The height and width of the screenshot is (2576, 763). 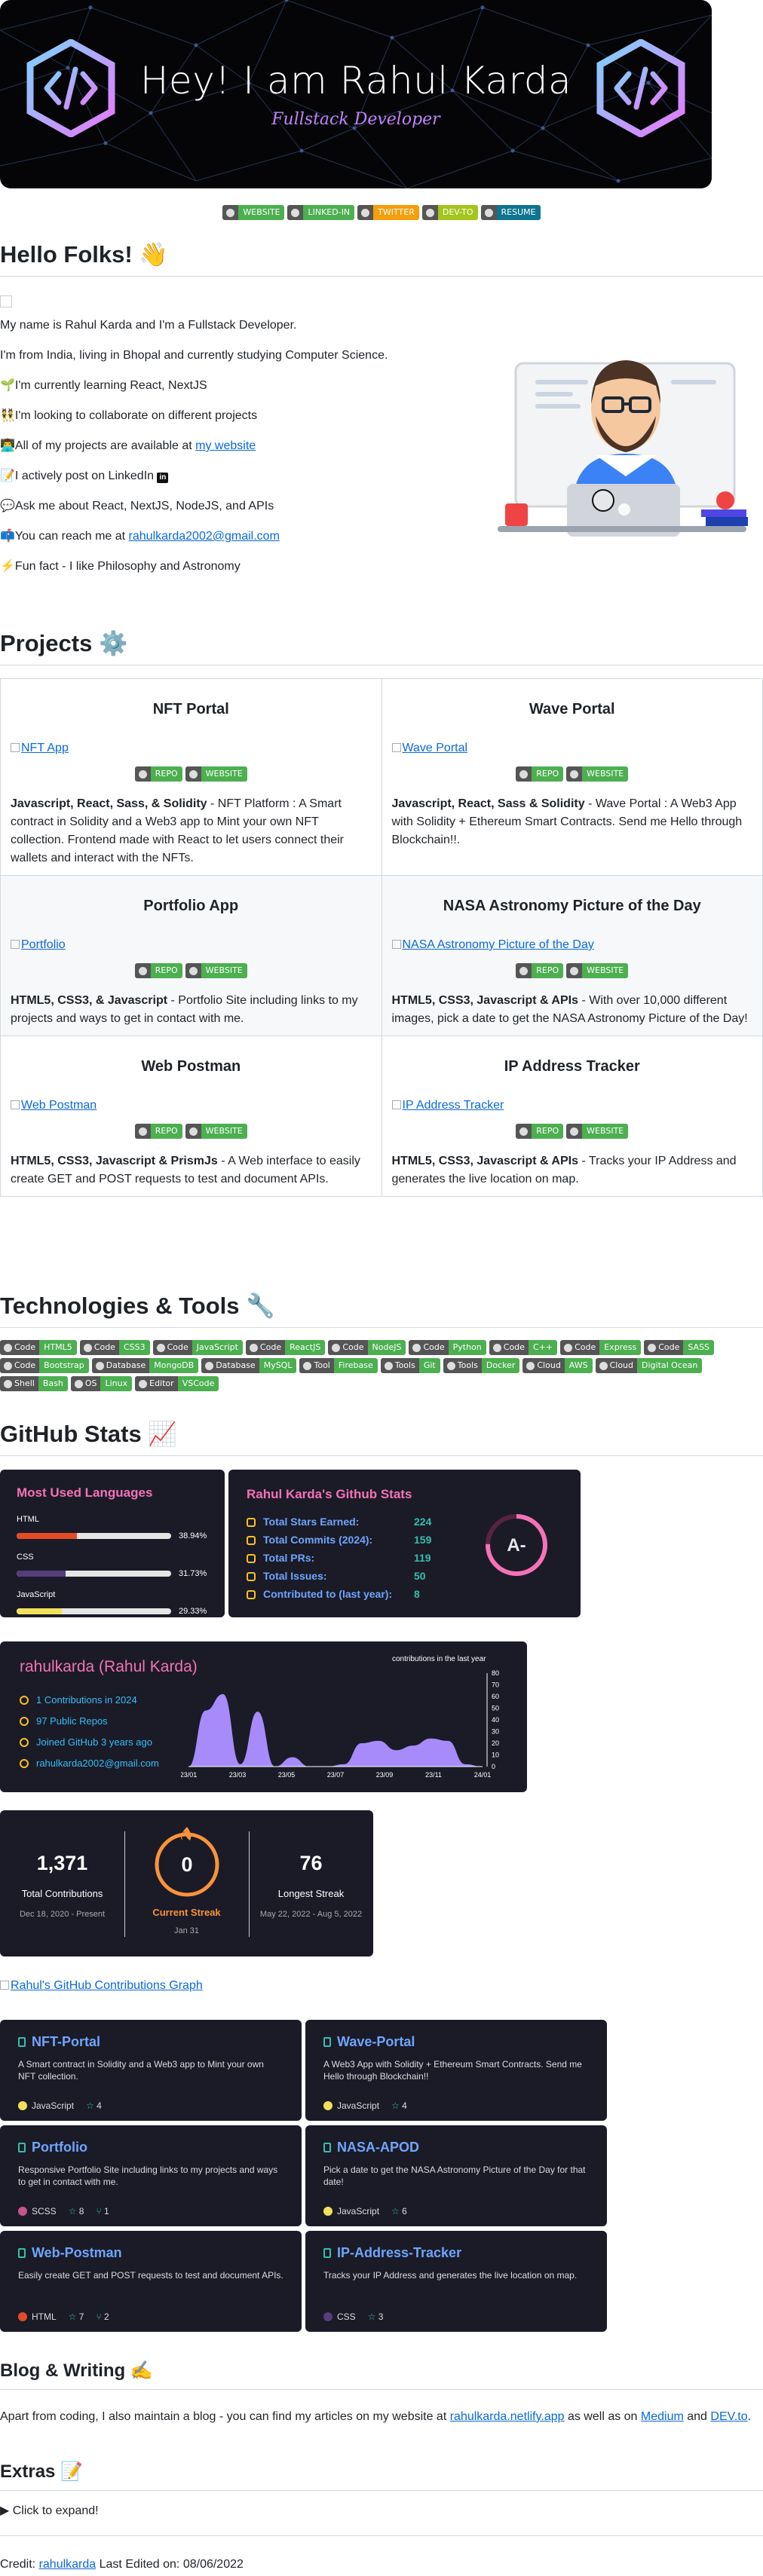 What do you see at coordinates (112, 1528) in the screenshot?
I see `language-item: HTML 38.94%` at bounding box center [112, 1528].